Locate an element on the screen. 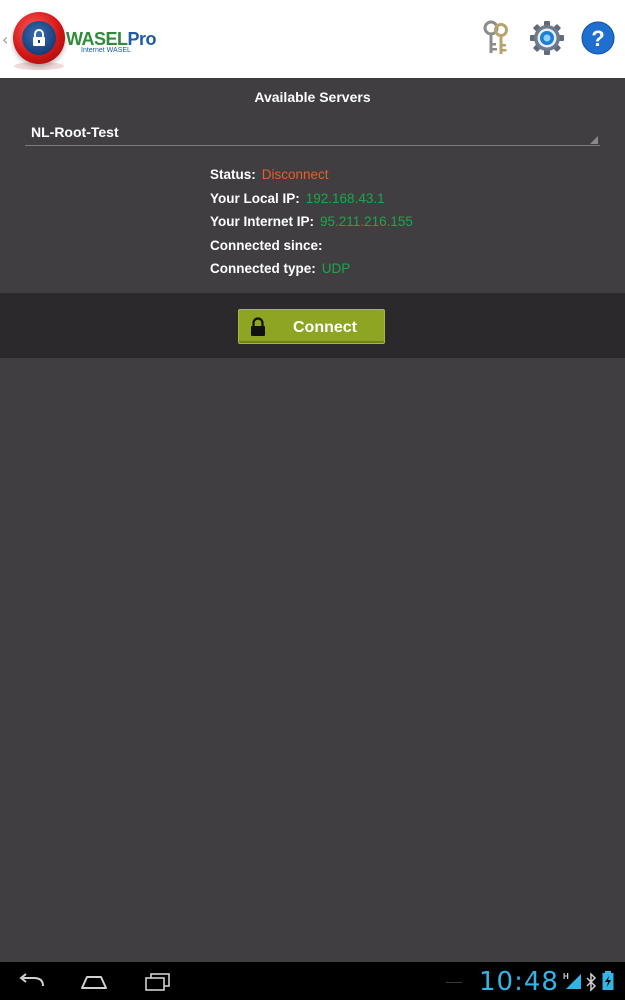  logo-inner-circle is located at coordinates (39, 38).